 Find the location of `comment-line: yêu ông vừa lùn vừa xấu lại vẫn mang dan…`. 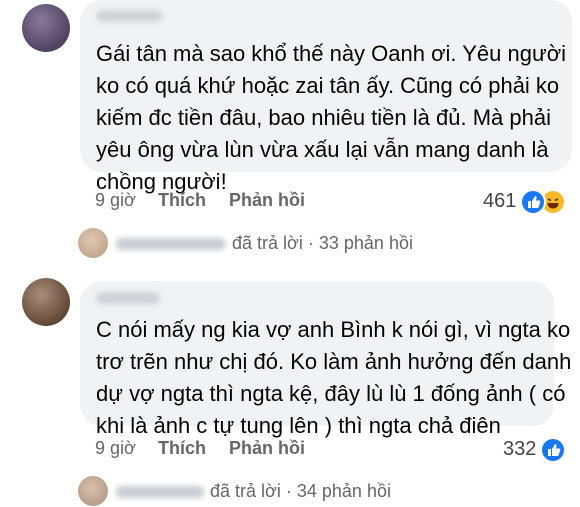

comment-line: yêu ông vừa lùn vừa xấu lại vẫn mang dan… is located at coordinates (322, 149).